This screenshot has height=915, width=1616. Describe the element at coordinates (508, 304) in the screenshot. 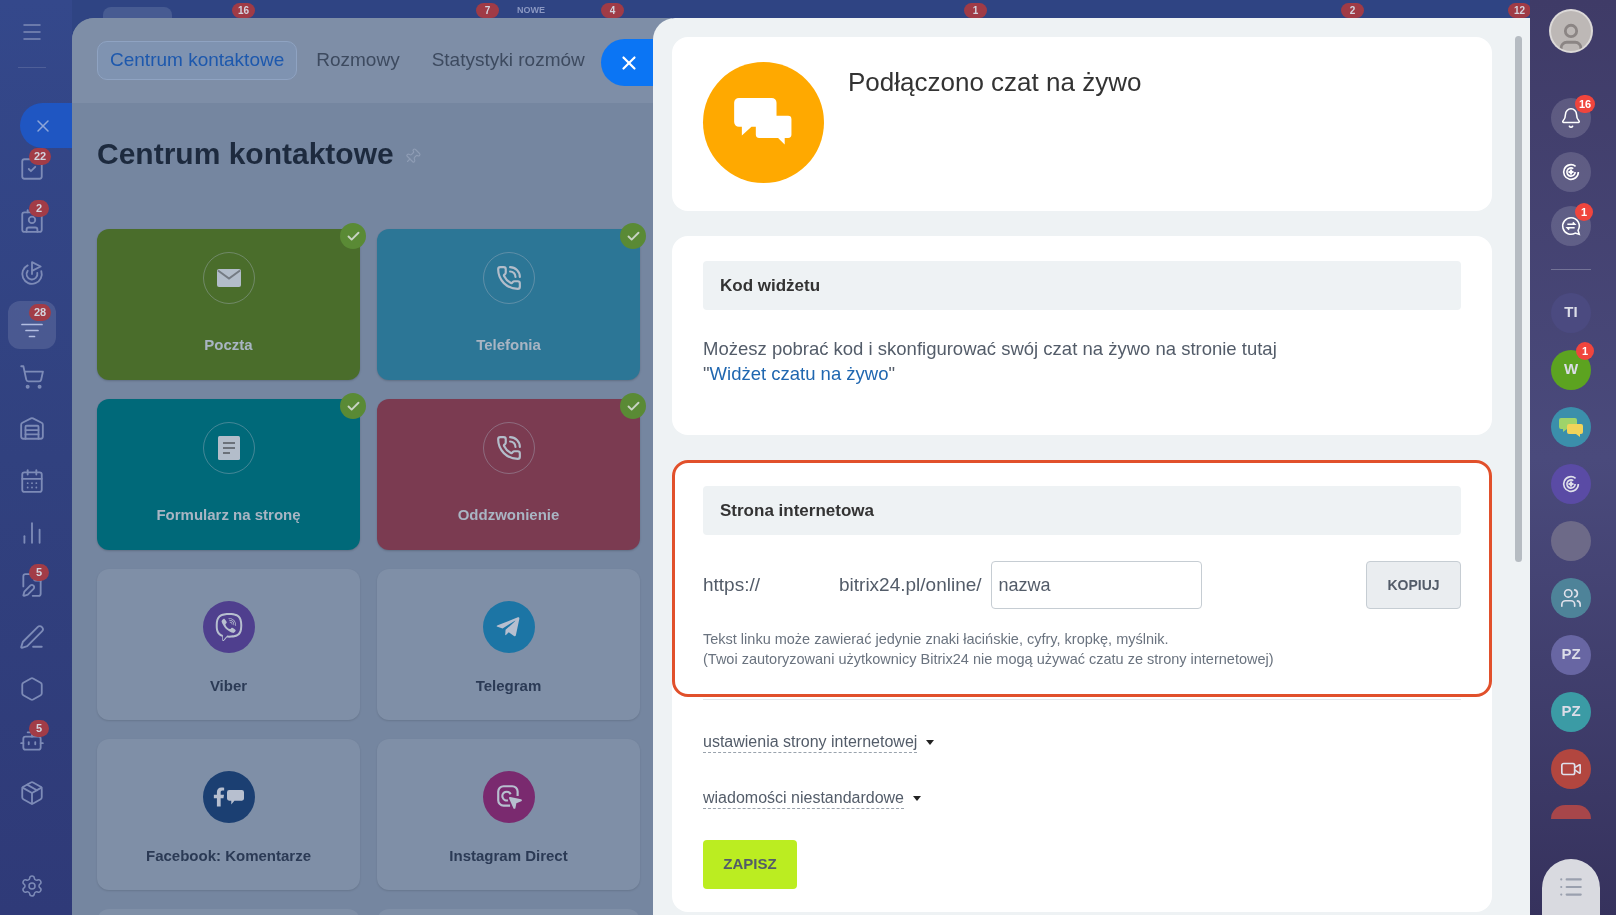

I see `channel-tile: Telefonia` at that location.